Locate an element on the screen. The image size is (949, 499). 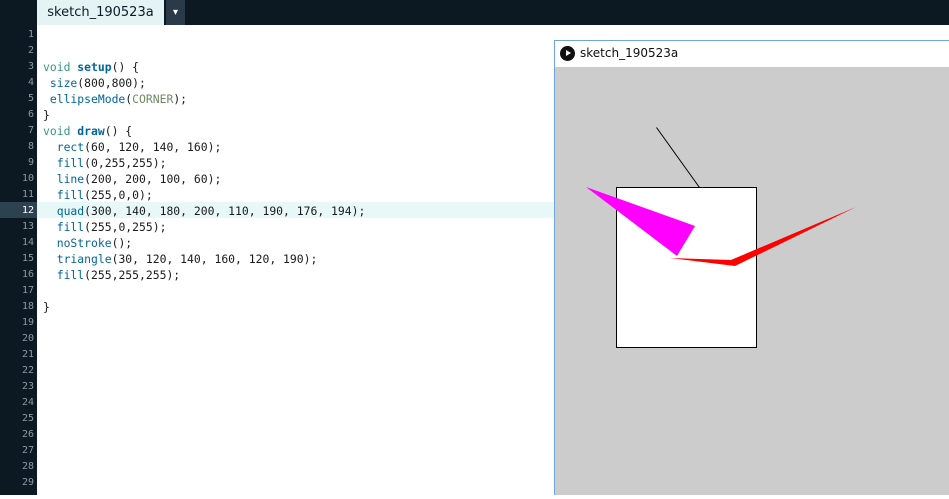
line-number: 14 is located at coordinates (27, 242).